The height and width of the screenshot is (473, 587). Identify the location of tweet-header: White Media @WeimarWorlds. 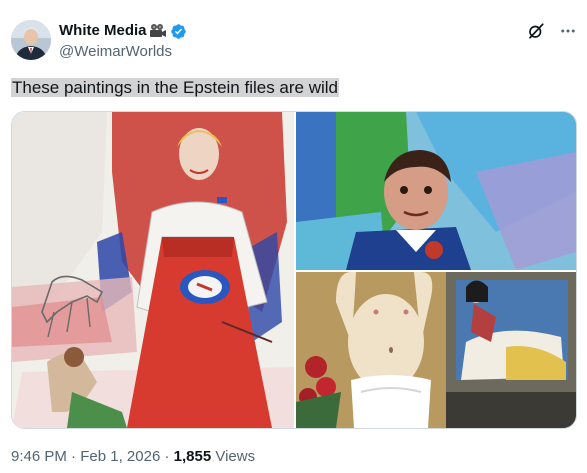
(294, 40).